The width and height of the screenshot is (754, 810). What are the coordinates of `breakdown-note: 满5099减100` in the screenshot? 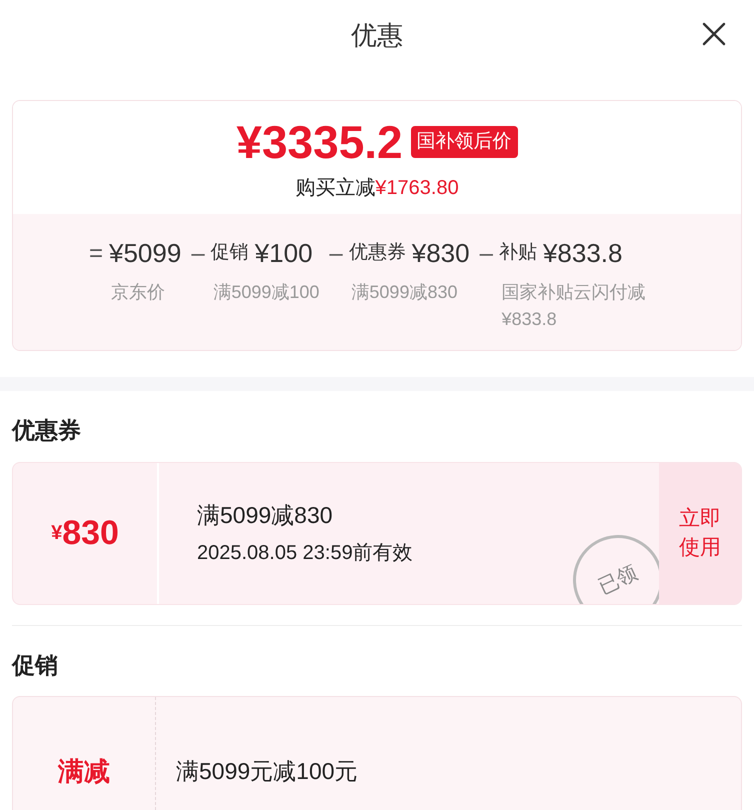 It's located at (266, 292).